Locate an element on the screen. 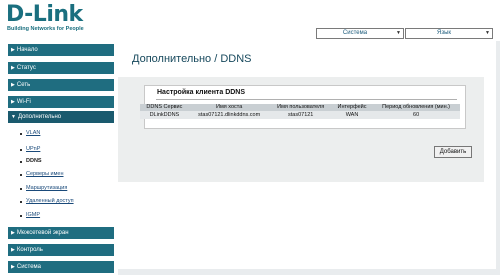 The height and width of the screenshot is (275, 500). nav-item-system: ▶ Система is located at coordinates (61, 267).